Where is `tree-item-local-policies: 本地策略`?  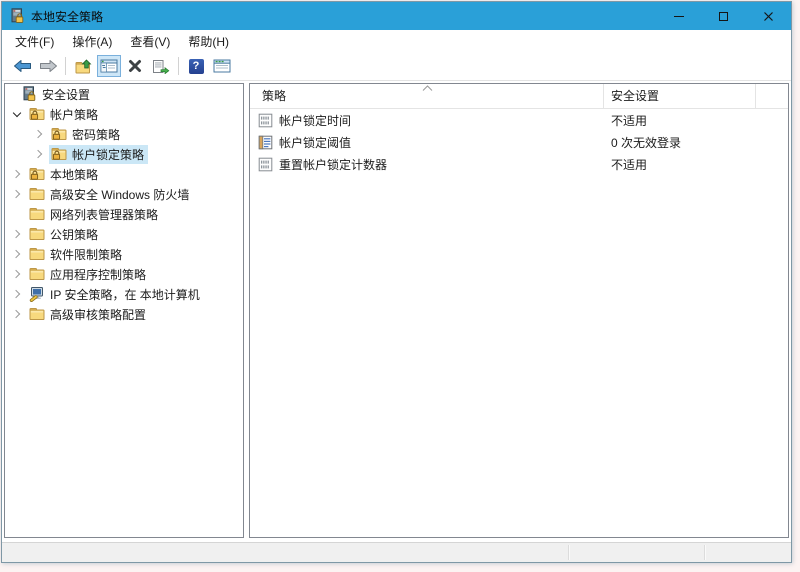 tree-item-local-policies: 本地策略 is located at coordinates (124, 174).